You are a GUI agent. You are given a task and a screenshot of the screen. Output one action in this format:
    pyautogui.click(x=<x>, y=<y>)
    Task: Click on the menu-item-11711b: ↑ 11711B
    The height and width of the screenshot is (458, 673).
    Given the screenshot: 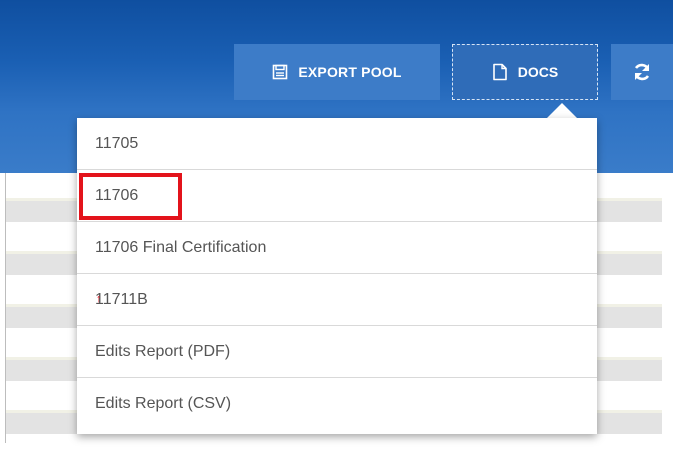 What is the action you would take?
    pyautogui.click(x=337, y=300)
    